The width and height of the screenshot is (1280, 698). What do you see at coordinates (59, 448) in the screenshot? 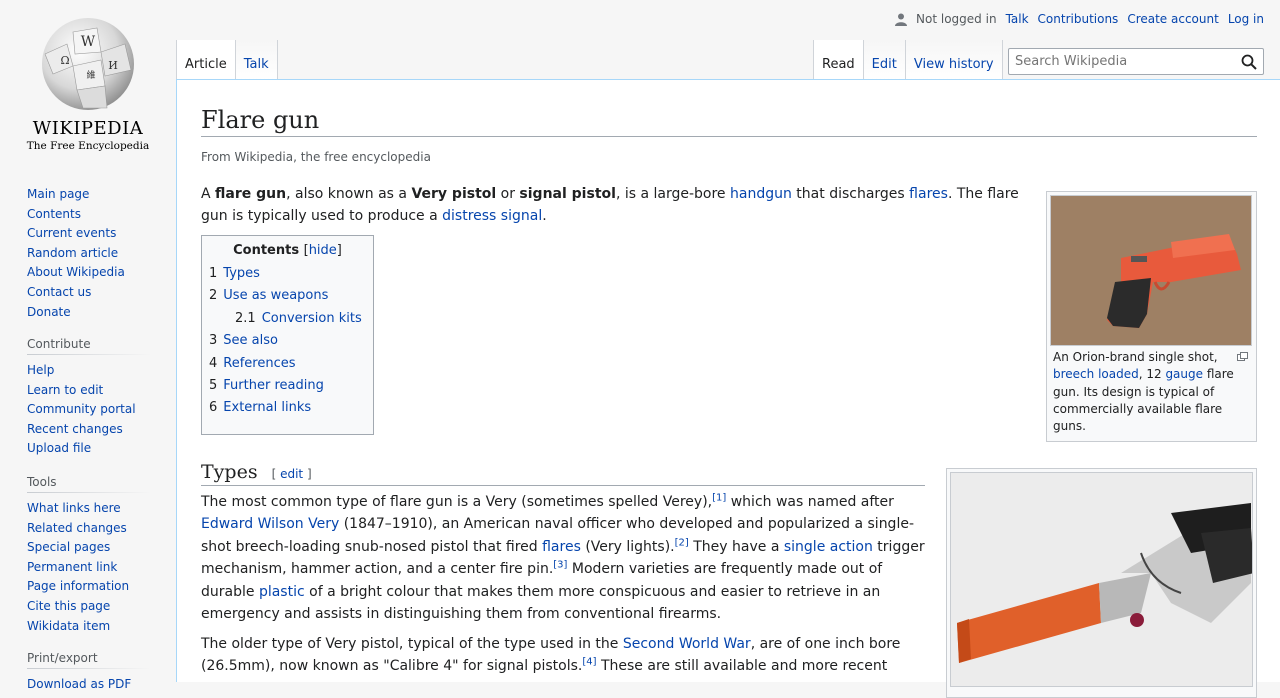
I see `sidebar-link: Upload file` at bounding box center [59, 448].